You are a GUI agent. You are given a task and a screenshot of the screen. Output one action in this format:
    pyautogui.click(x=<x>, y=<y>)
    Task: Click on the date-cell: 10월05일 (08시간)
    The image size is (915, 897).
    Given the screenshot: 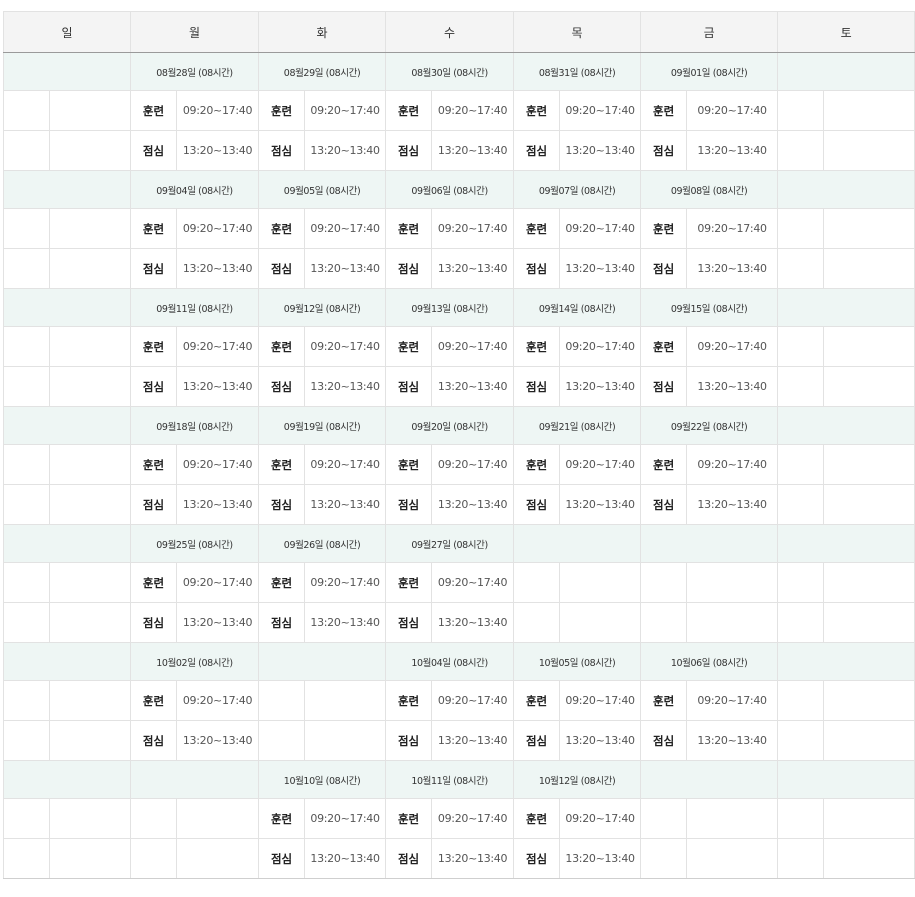 What is the action you would take?
    pyautogui.click(x=577, y=661)
    